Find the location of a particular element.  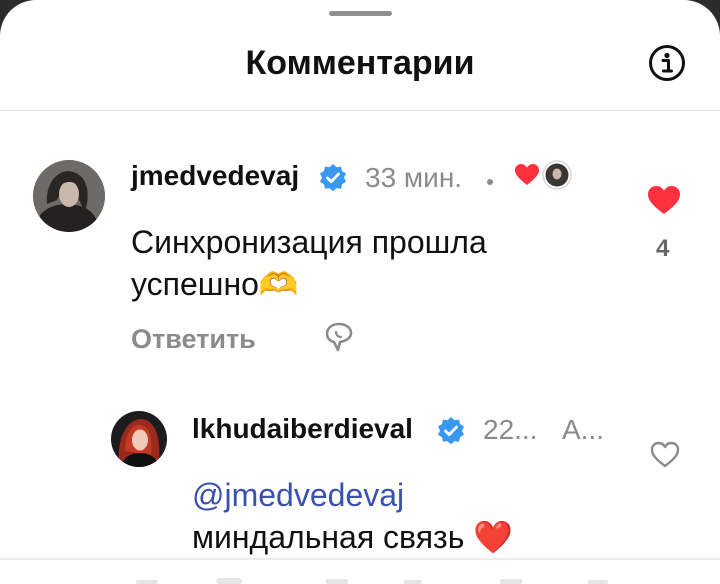

info-icon is located at coordinates (667, 63).